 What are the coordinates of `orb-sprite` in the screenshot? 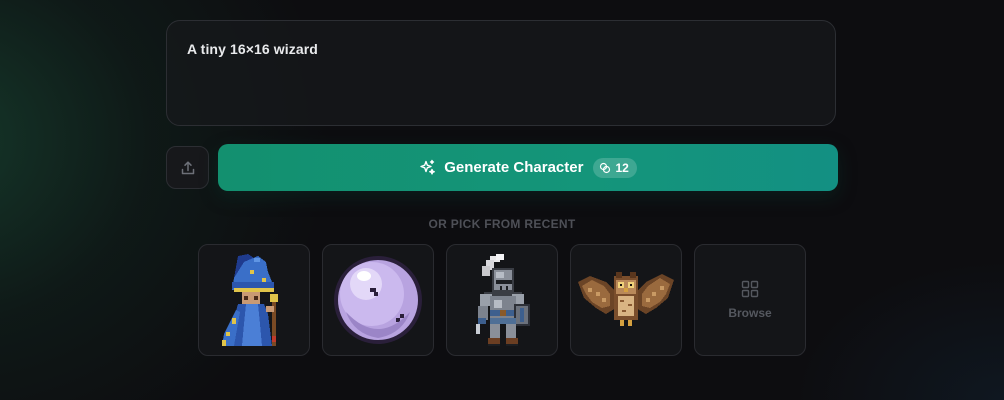 It's located at (378, 300).